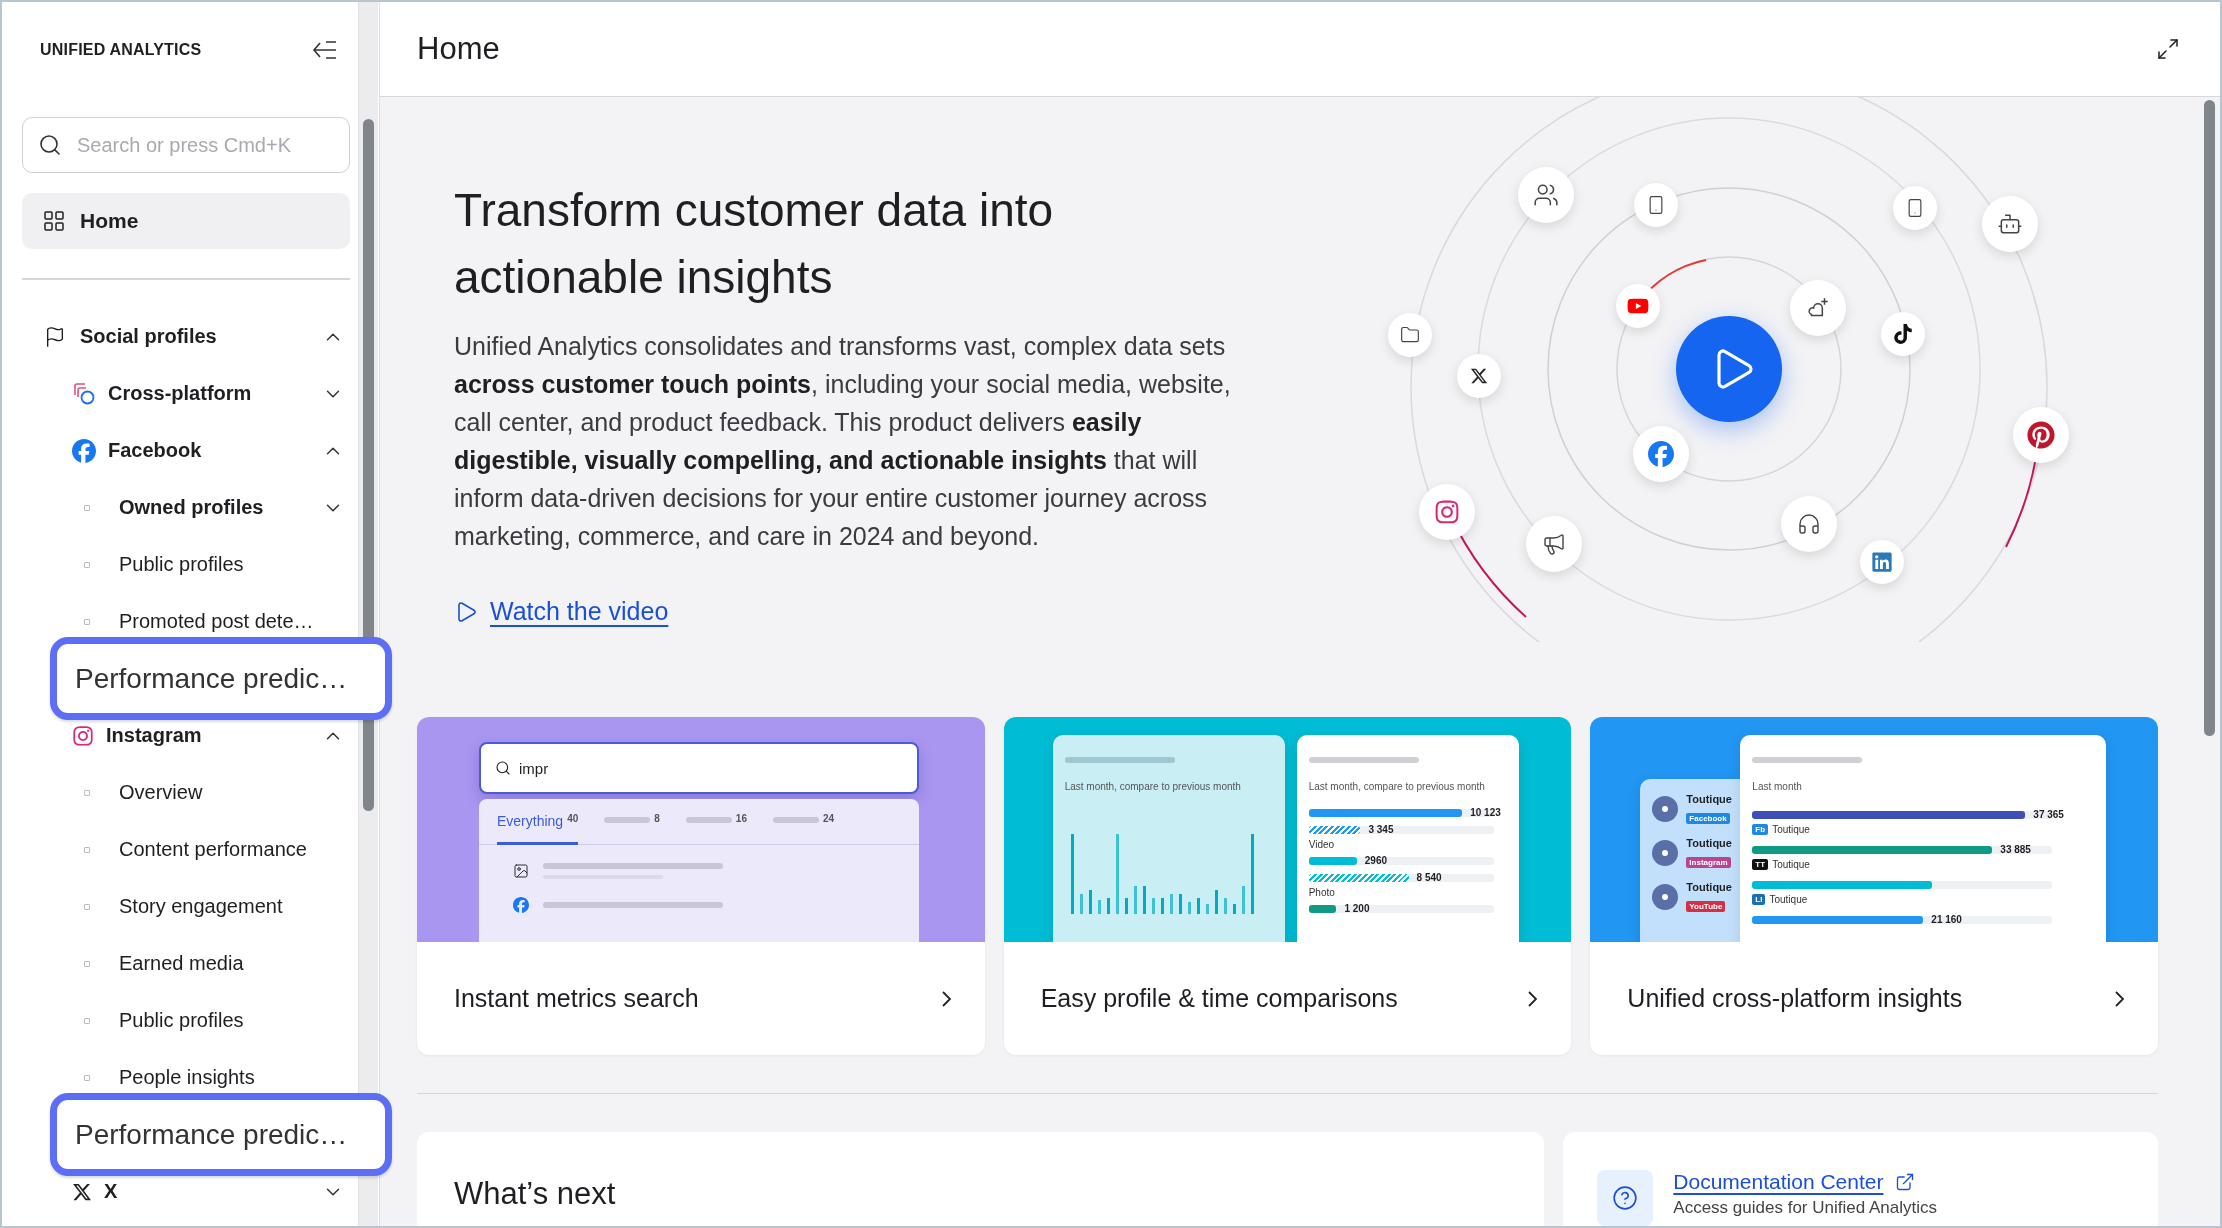 The height and width of the screenshot is (1228, 2222). What do you see at coordinates (2010, 224) in the screenshot?
I see `robot-icon` at bounding box center [2010, 224].